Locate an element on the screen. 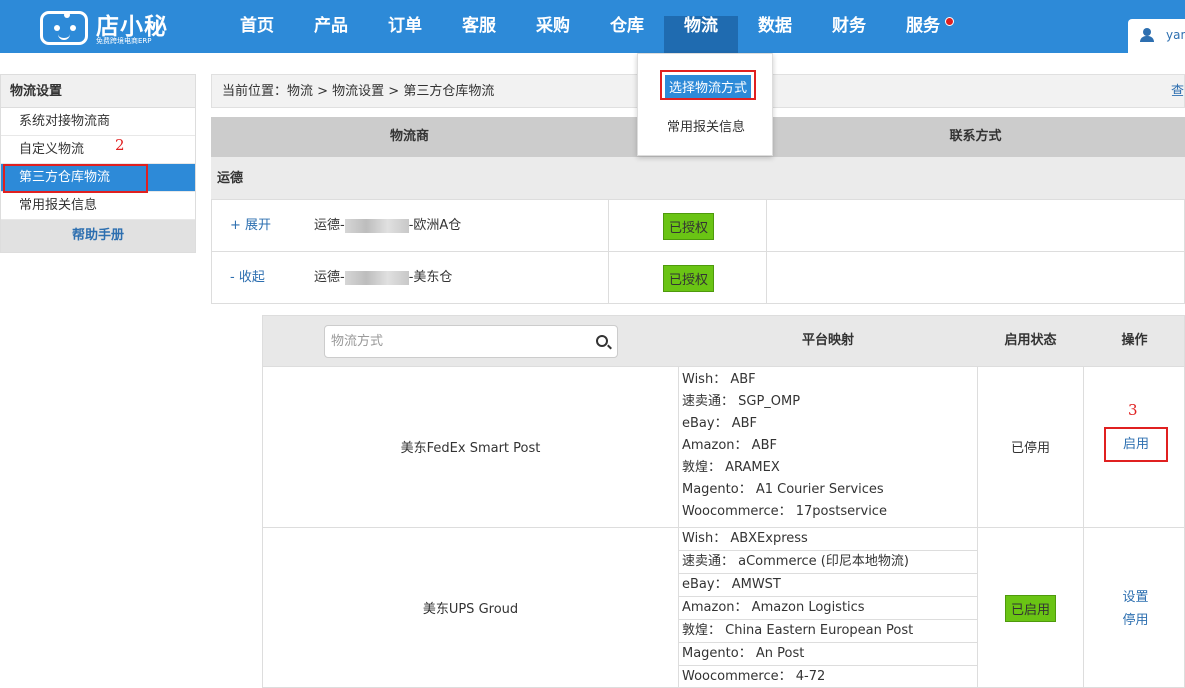 Image resolution: width=1185 pixels, height=688 pixels. method-name: 美东UPS Groud is located at coordinates (470, 609).